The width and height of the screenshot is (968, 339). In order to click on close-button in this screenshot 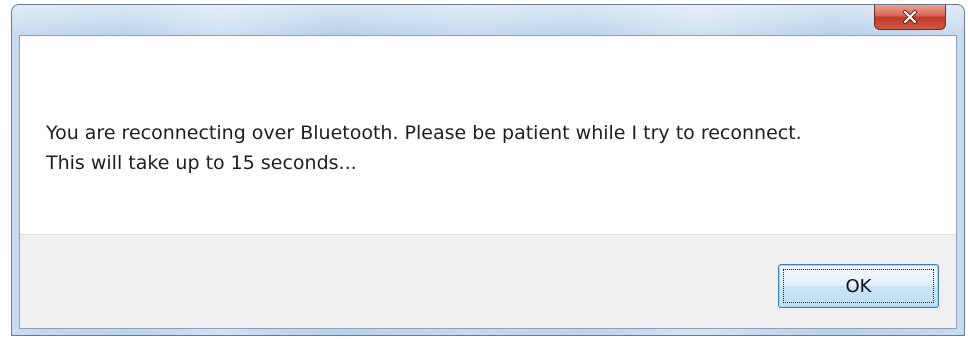, I will do `click(910, 17)`.